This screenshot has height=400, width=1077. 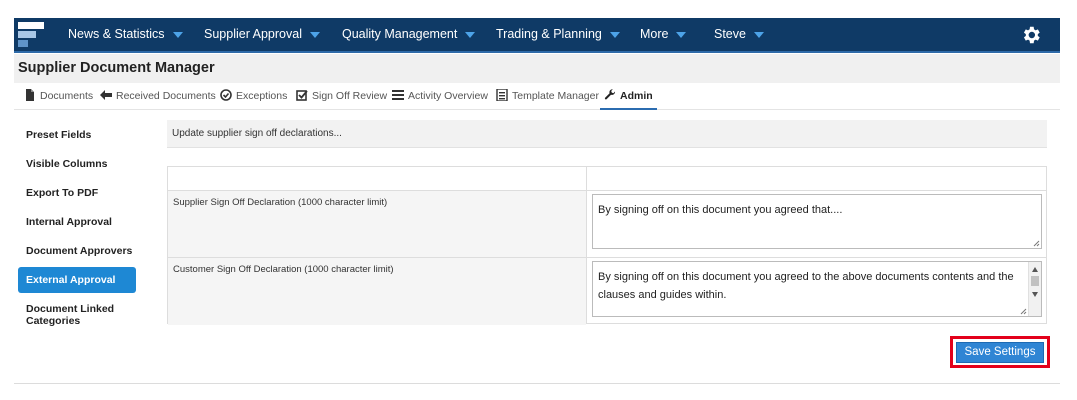 What do you see at coordinates (106, 95) in the screenshot?
I see `arrow-left-icon` at bounding box center [106, 95].